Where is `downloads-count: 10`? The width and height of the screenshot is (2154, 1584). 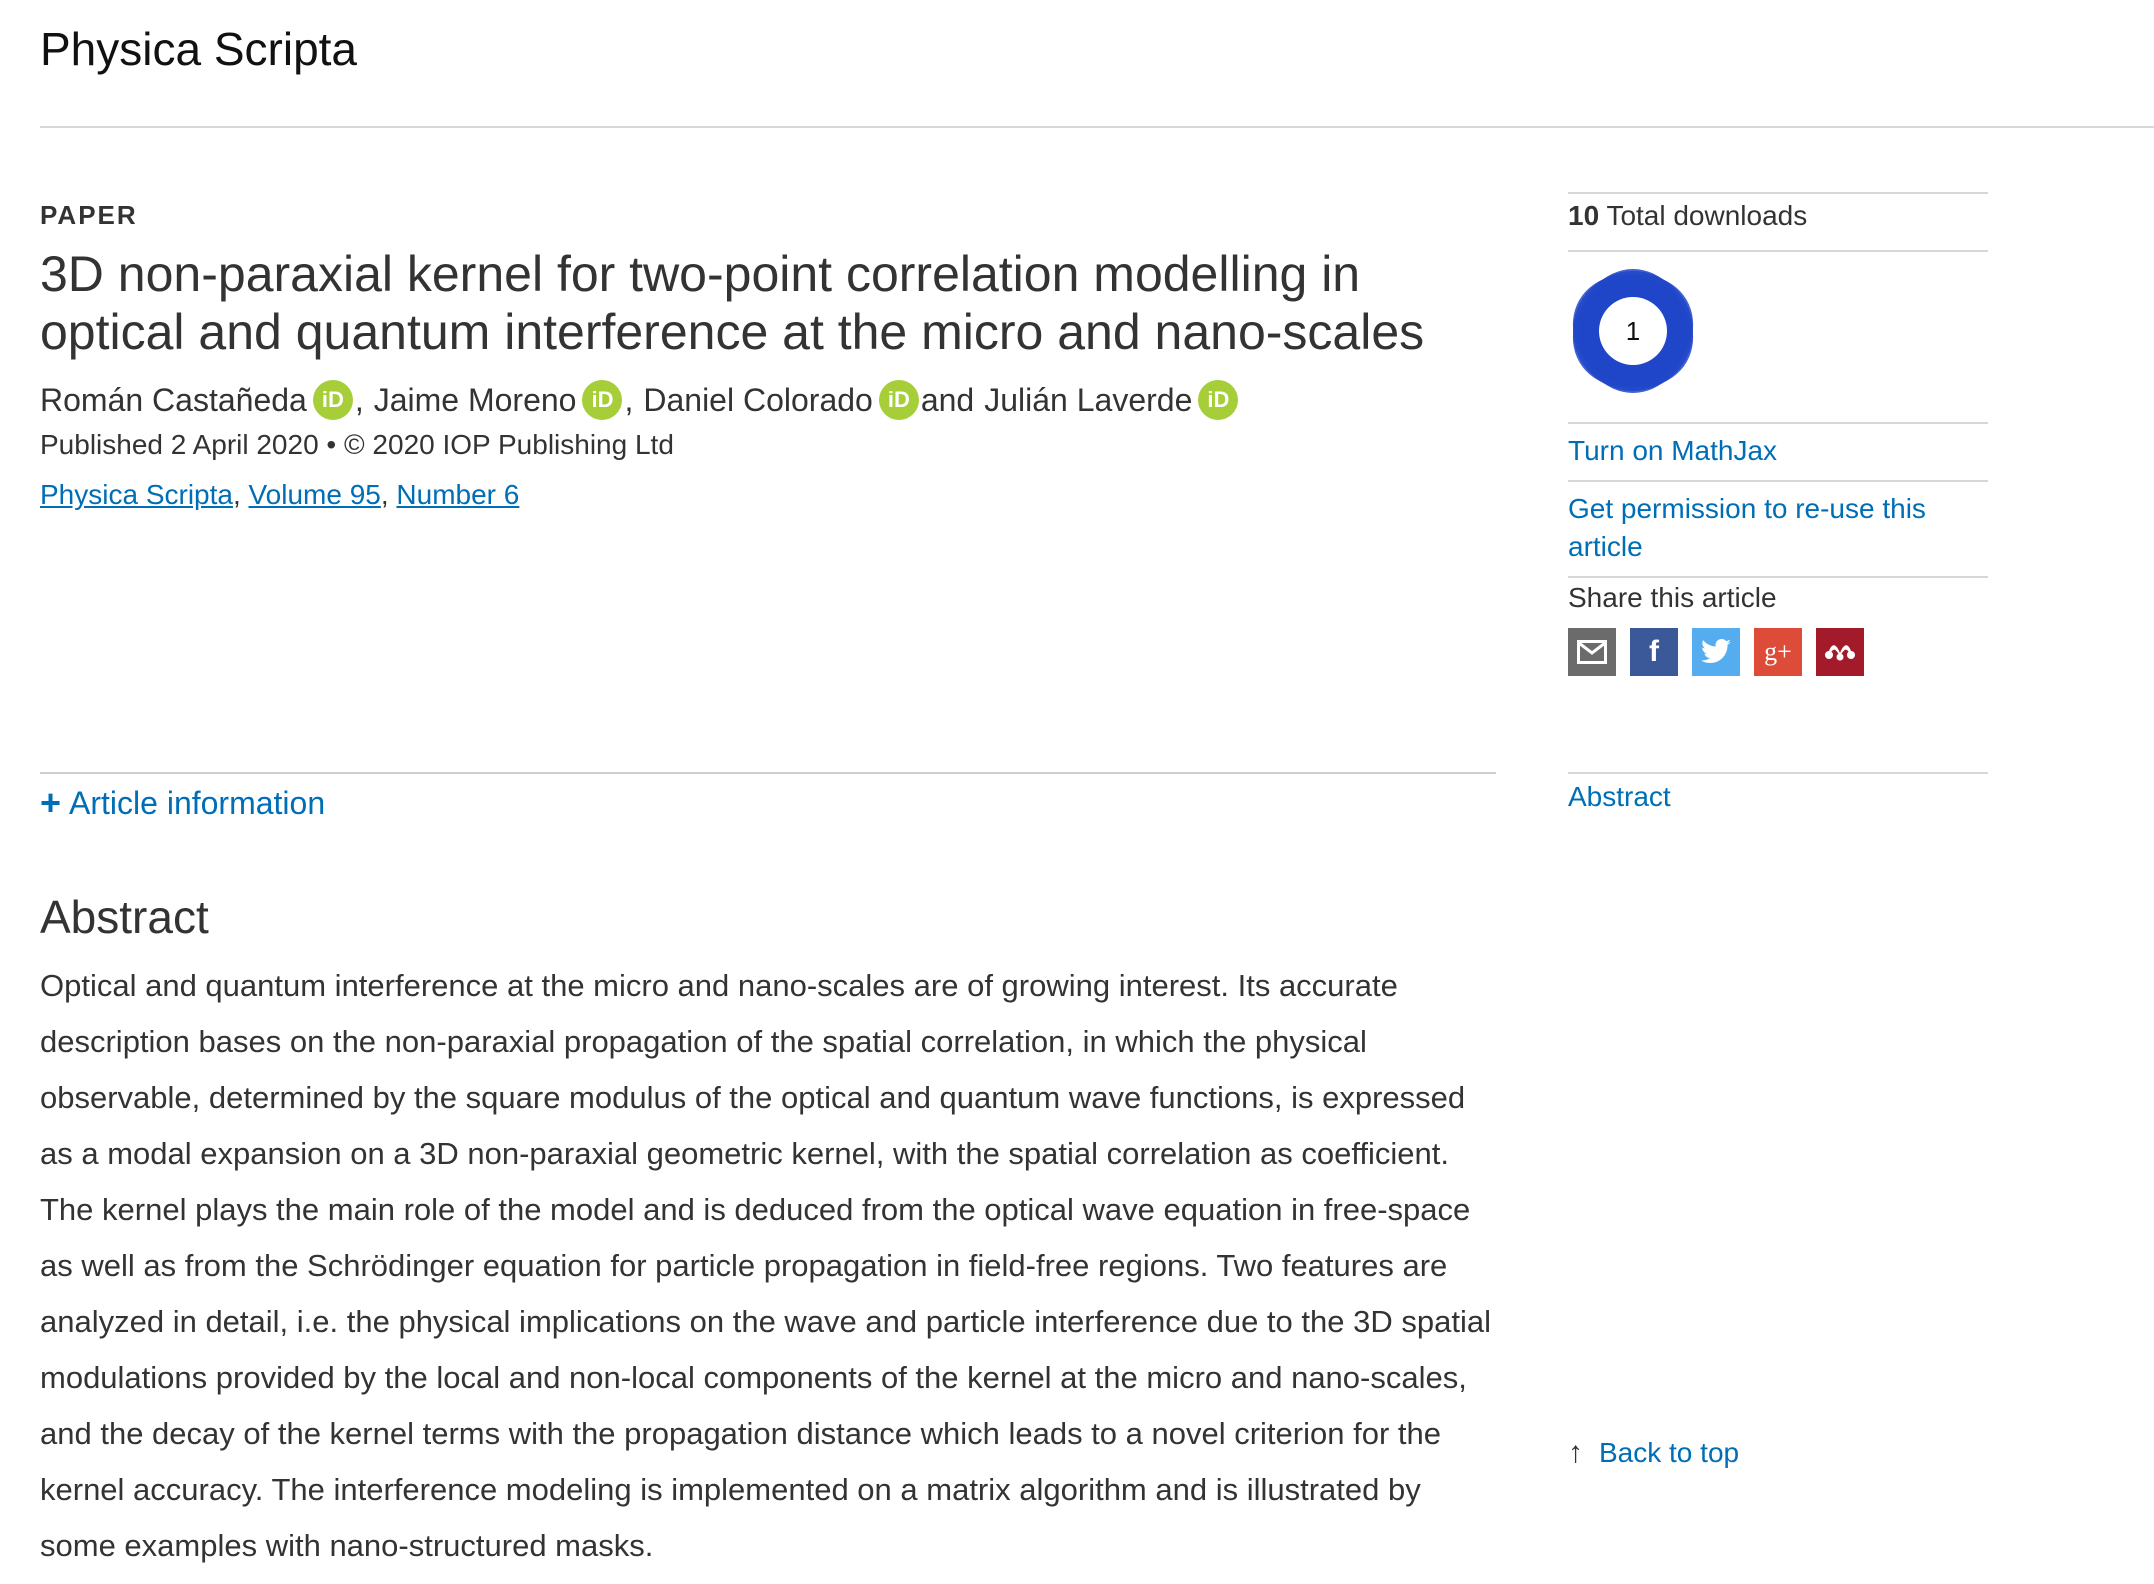
downloads-count: 10 is located at coordinates (1584, 215).